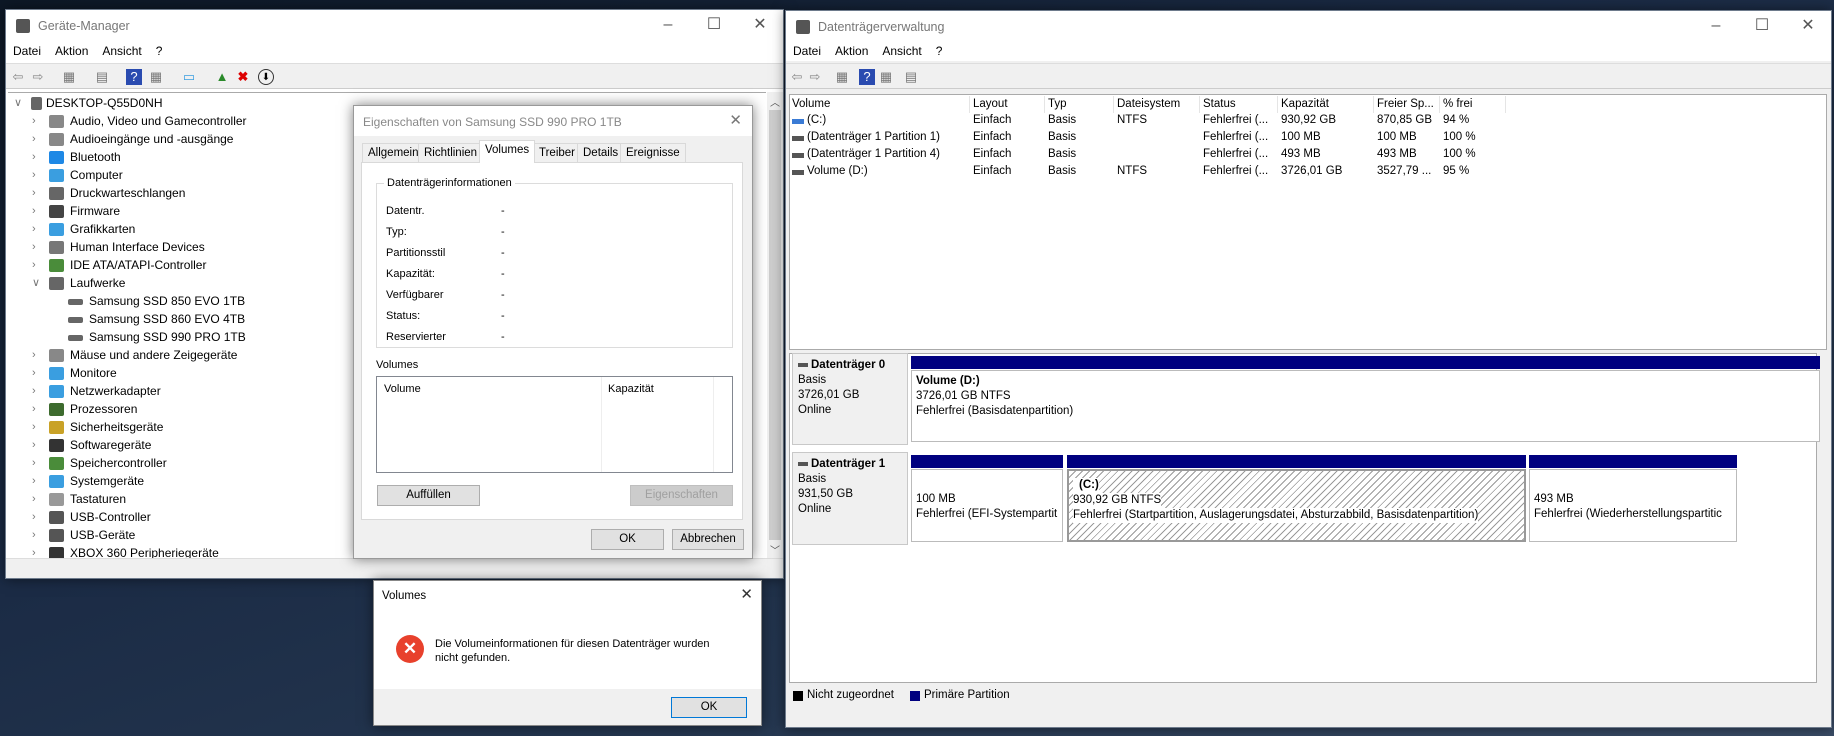 The image size is (1834, 736). I want to click on scroll-up-icon: ︿, so click(775, 101).